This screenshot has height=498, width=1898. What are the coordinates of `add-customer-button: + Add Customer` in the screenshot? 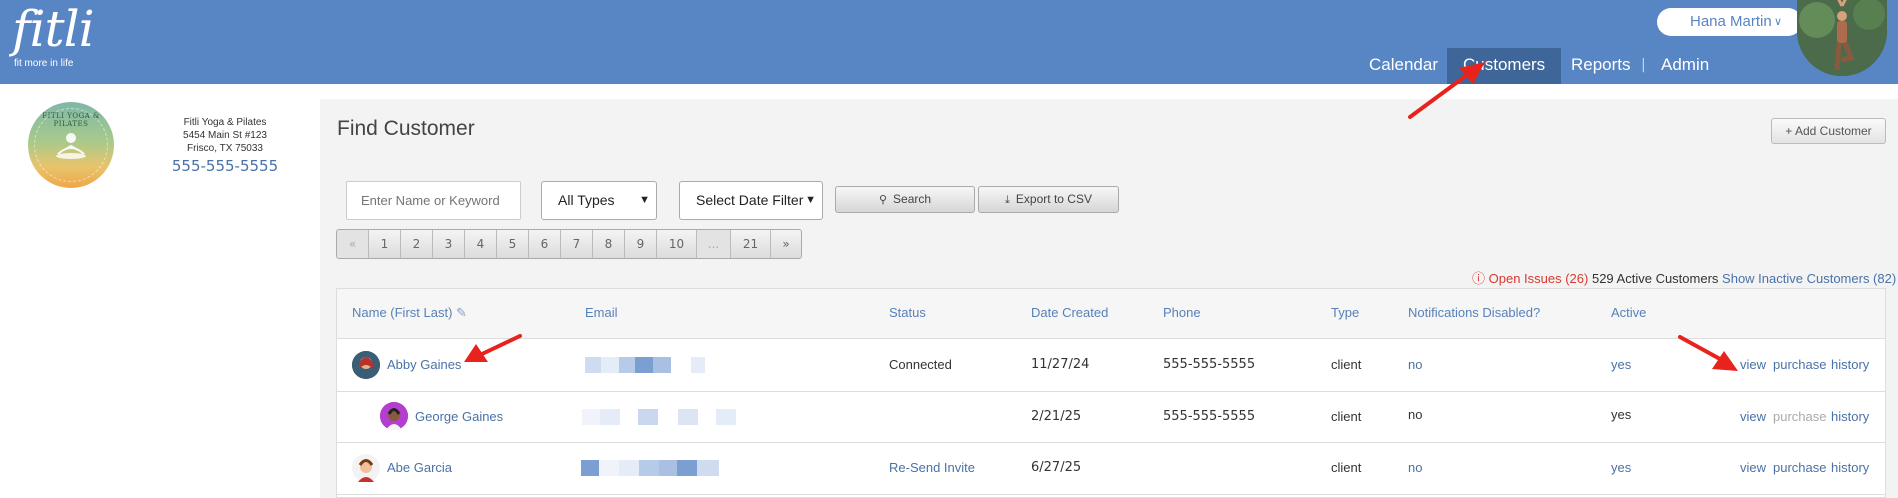 It's located at (1828, 131).